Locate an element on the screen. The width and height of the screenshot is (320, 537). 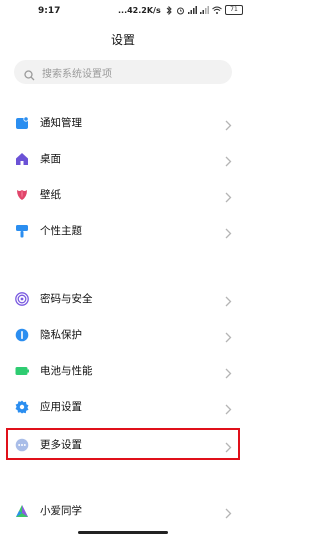
settings-item-label: 密码与安全 is located at coordinates (66, 299).